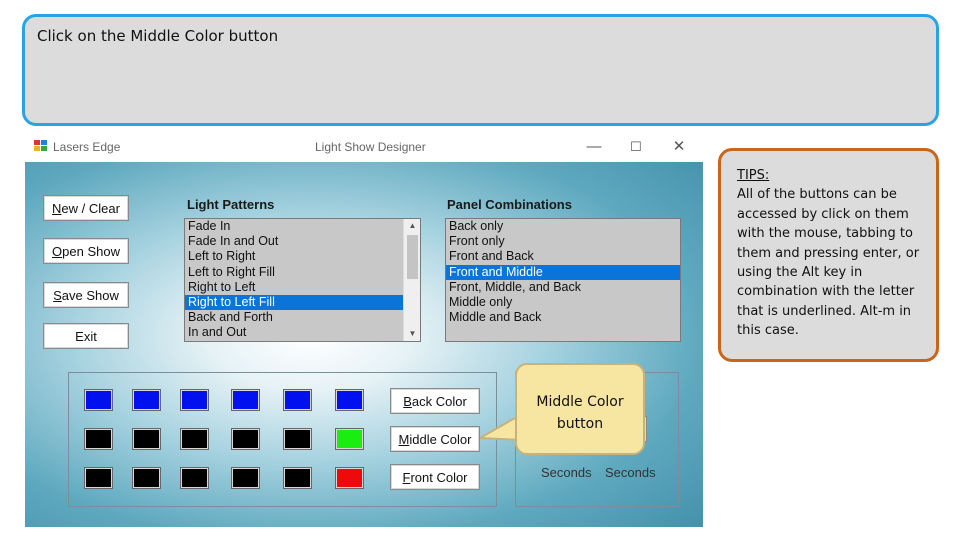 This screenshot has width=960, height=540. Describe the element at coordinates (594, 147) in the screenshot. I see `minimize-icon: —` at that location.